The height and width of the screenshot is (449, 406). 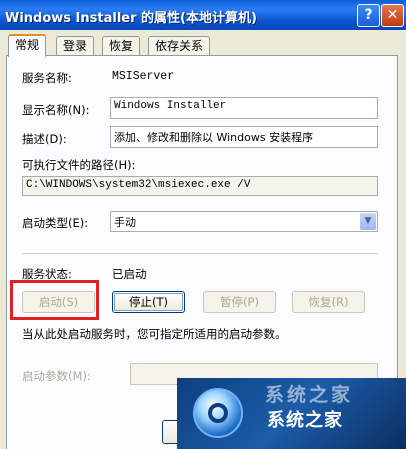 I want to click on display-name-label: 显示名称(N):, so click(x=56, y=110).